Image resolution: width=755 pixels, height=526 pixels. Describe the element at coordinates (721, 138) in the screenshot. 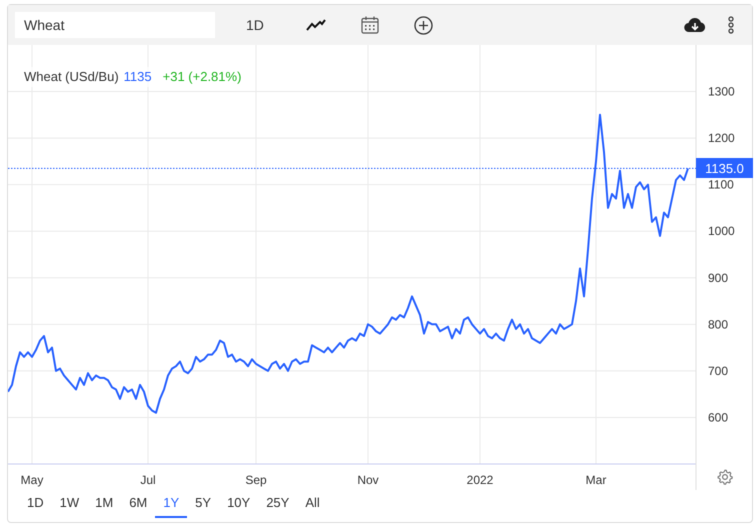

I see `y-axis-label: 1200` at that location.